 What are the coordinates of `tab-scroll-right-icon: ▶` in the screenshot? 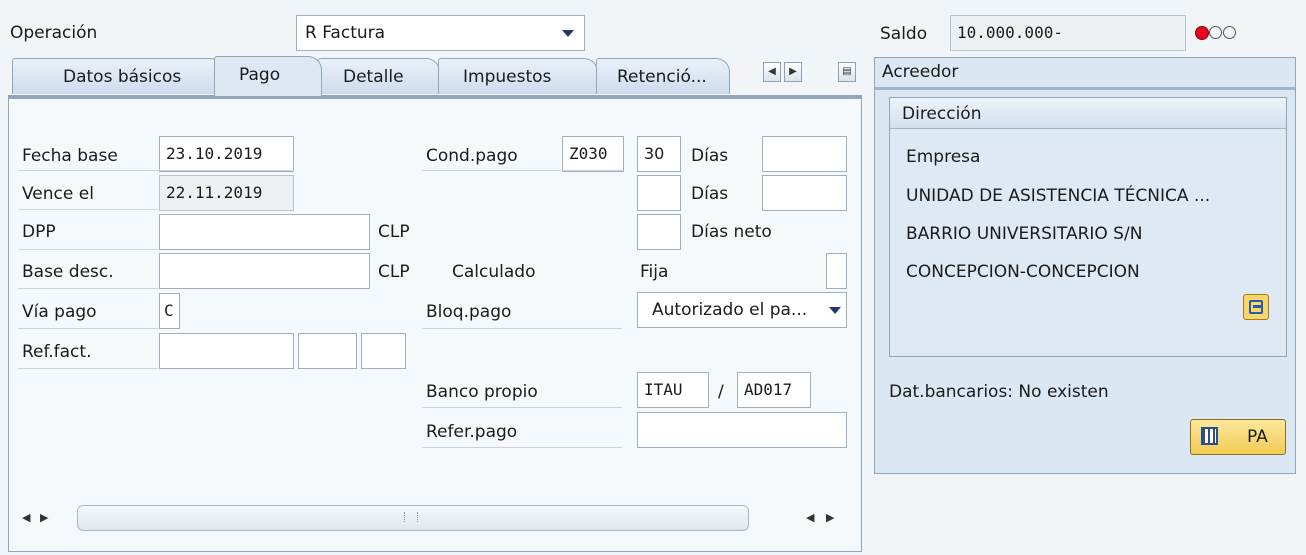 It's located at (793, 72).